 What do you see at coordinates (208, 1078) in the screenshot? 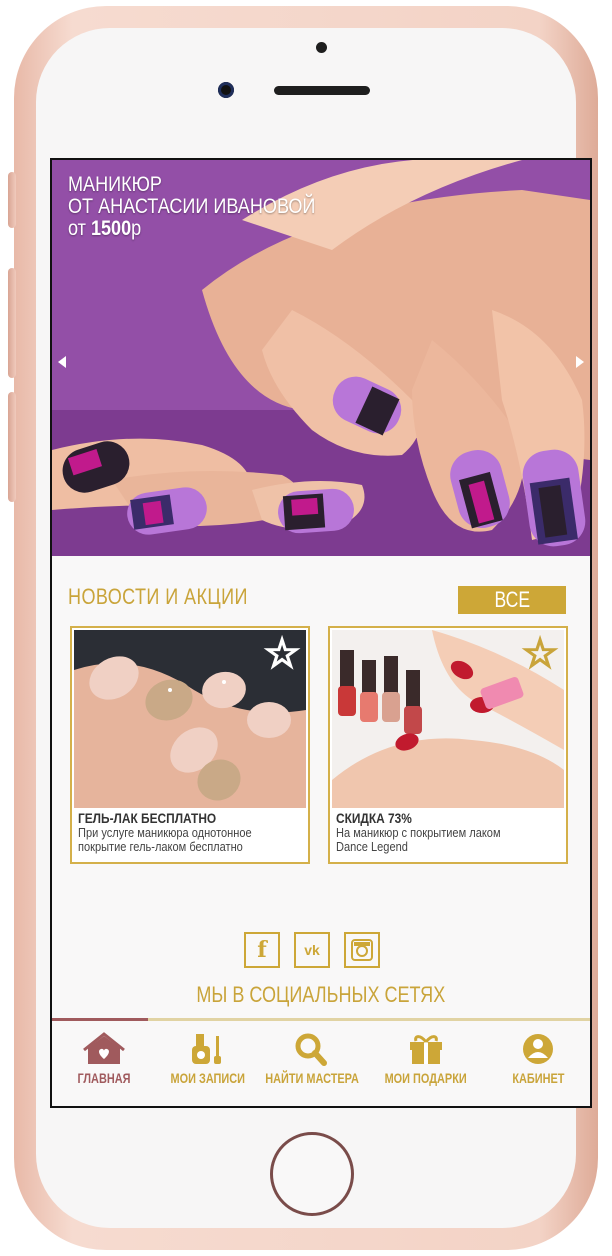
I see `tab-label-text: МОИ ЗАПИСИ` at bounding box center [208, 1078].